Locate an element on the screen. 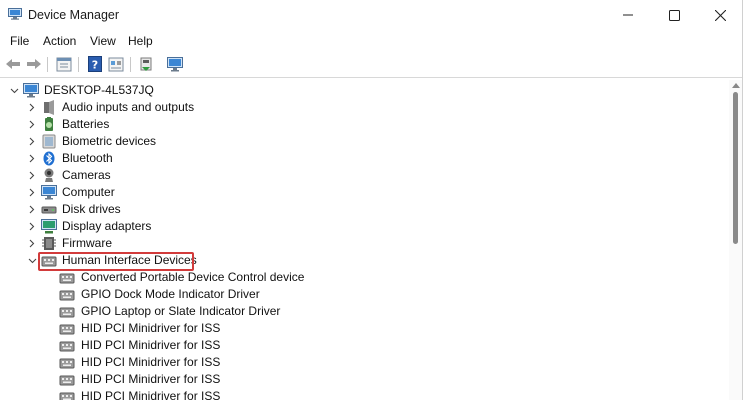 This screenshot has height=400, width=744. tree-item-label: Display adapters is located at coordinates (107, 226).